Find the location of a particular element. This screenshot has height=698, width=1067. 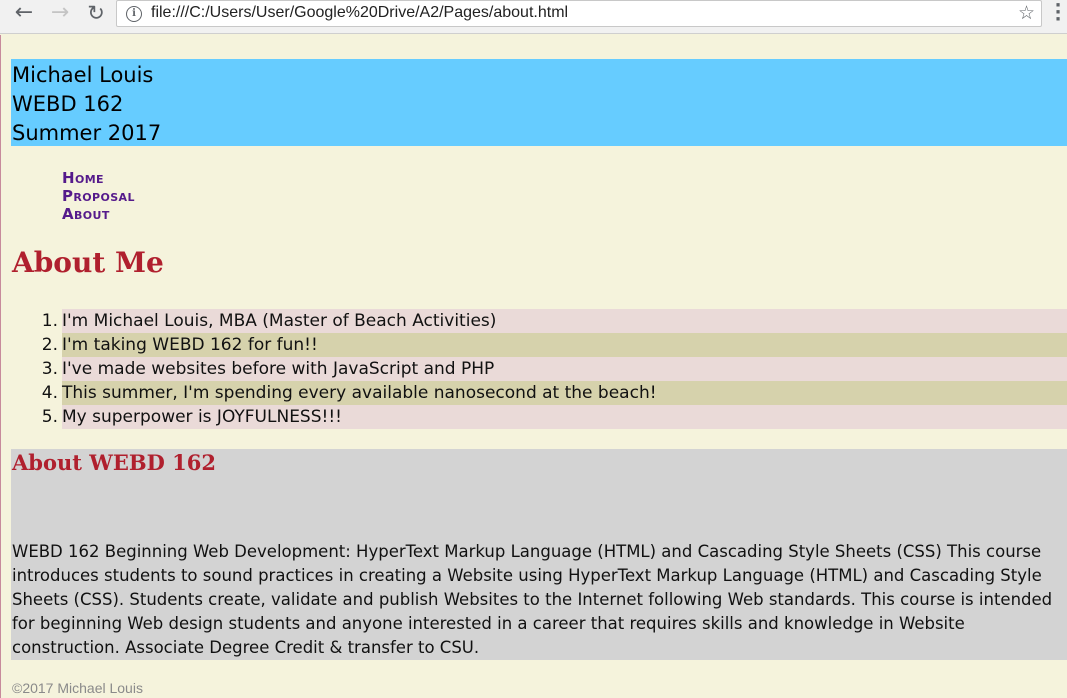

header-course: WEBD 162 is located at coordinates (68, 104).